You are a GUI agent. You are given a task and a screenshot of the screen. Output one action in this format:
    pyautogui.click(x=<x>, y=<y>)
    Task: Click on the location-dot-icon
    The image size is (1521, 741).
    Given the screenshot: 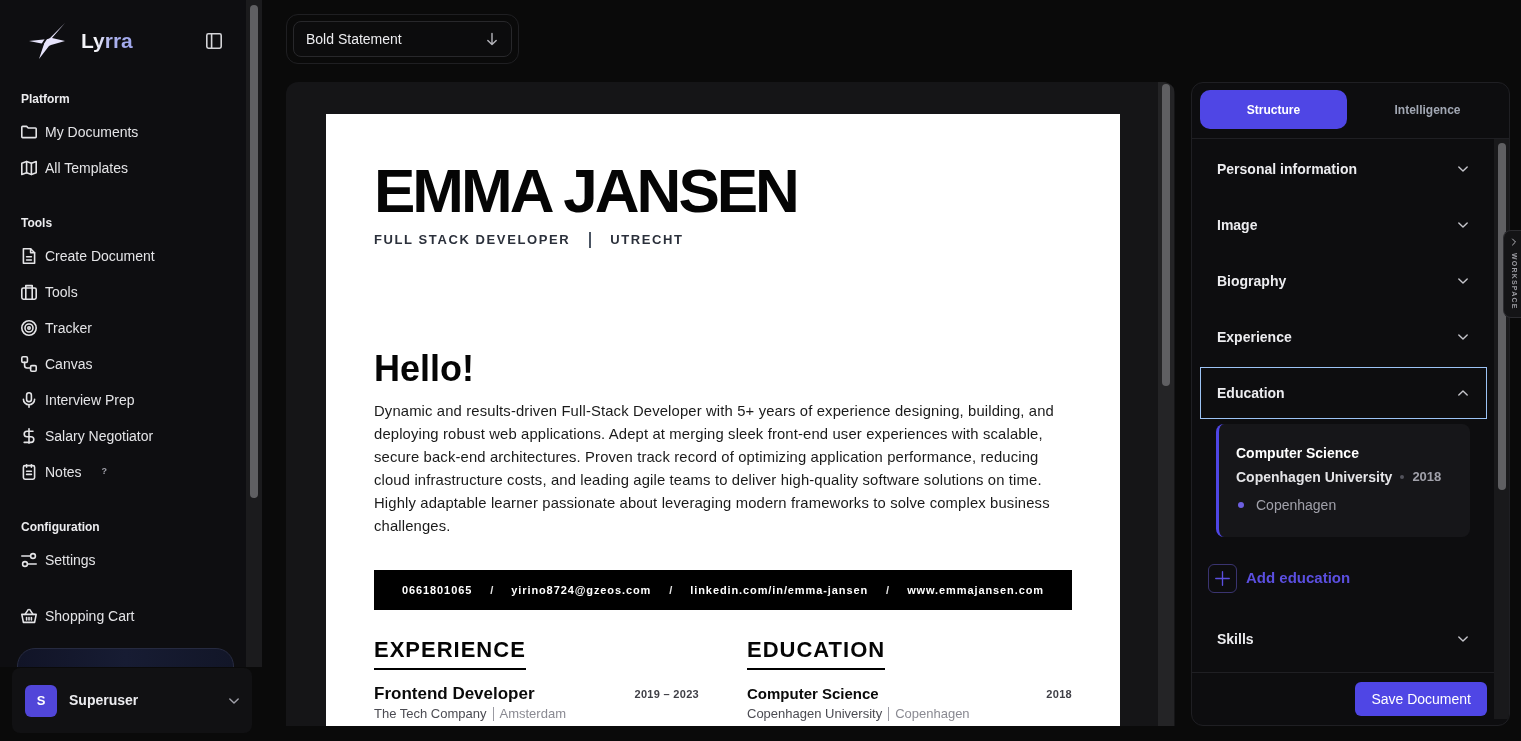 What is the action you would take?
    pyautogui.click(x=1241, y=505)
    